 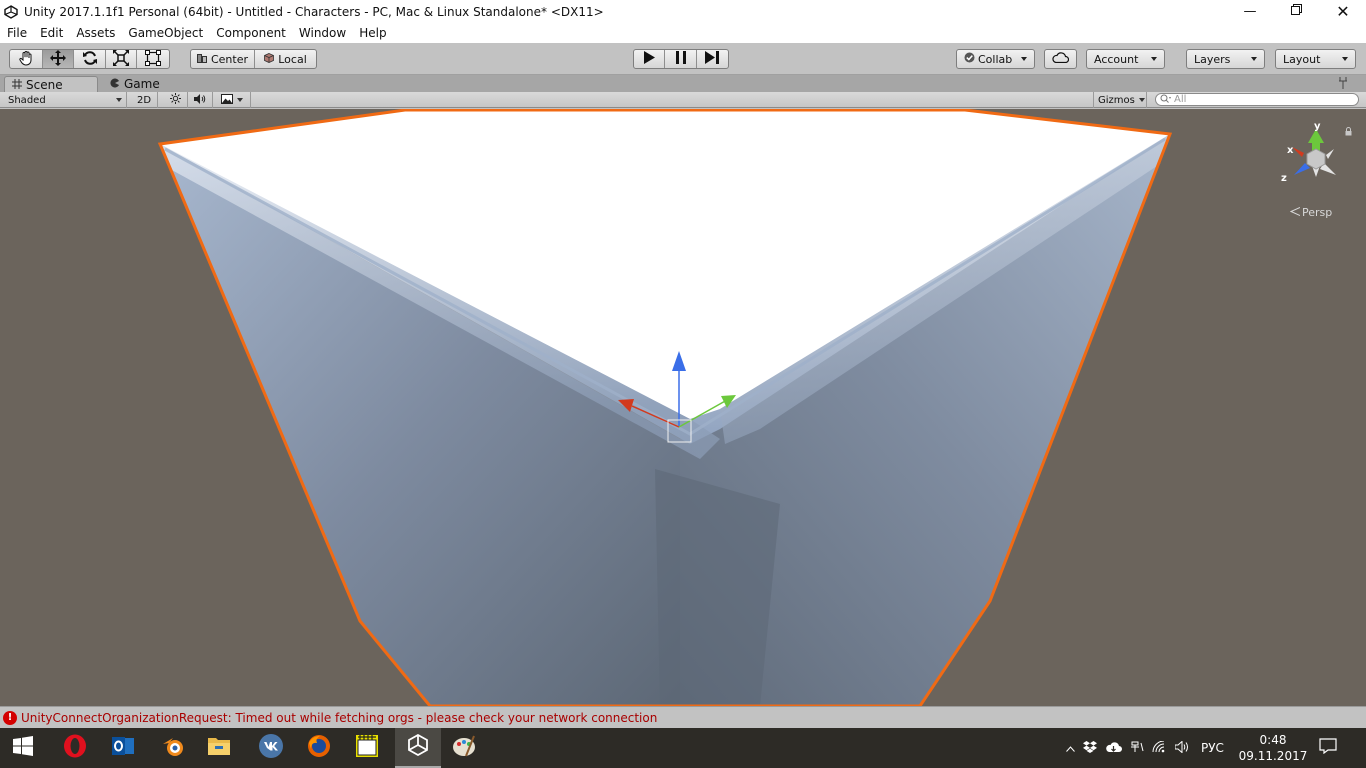 I want to click on tab-bar: Scene Game, so click(x=683, y=83).